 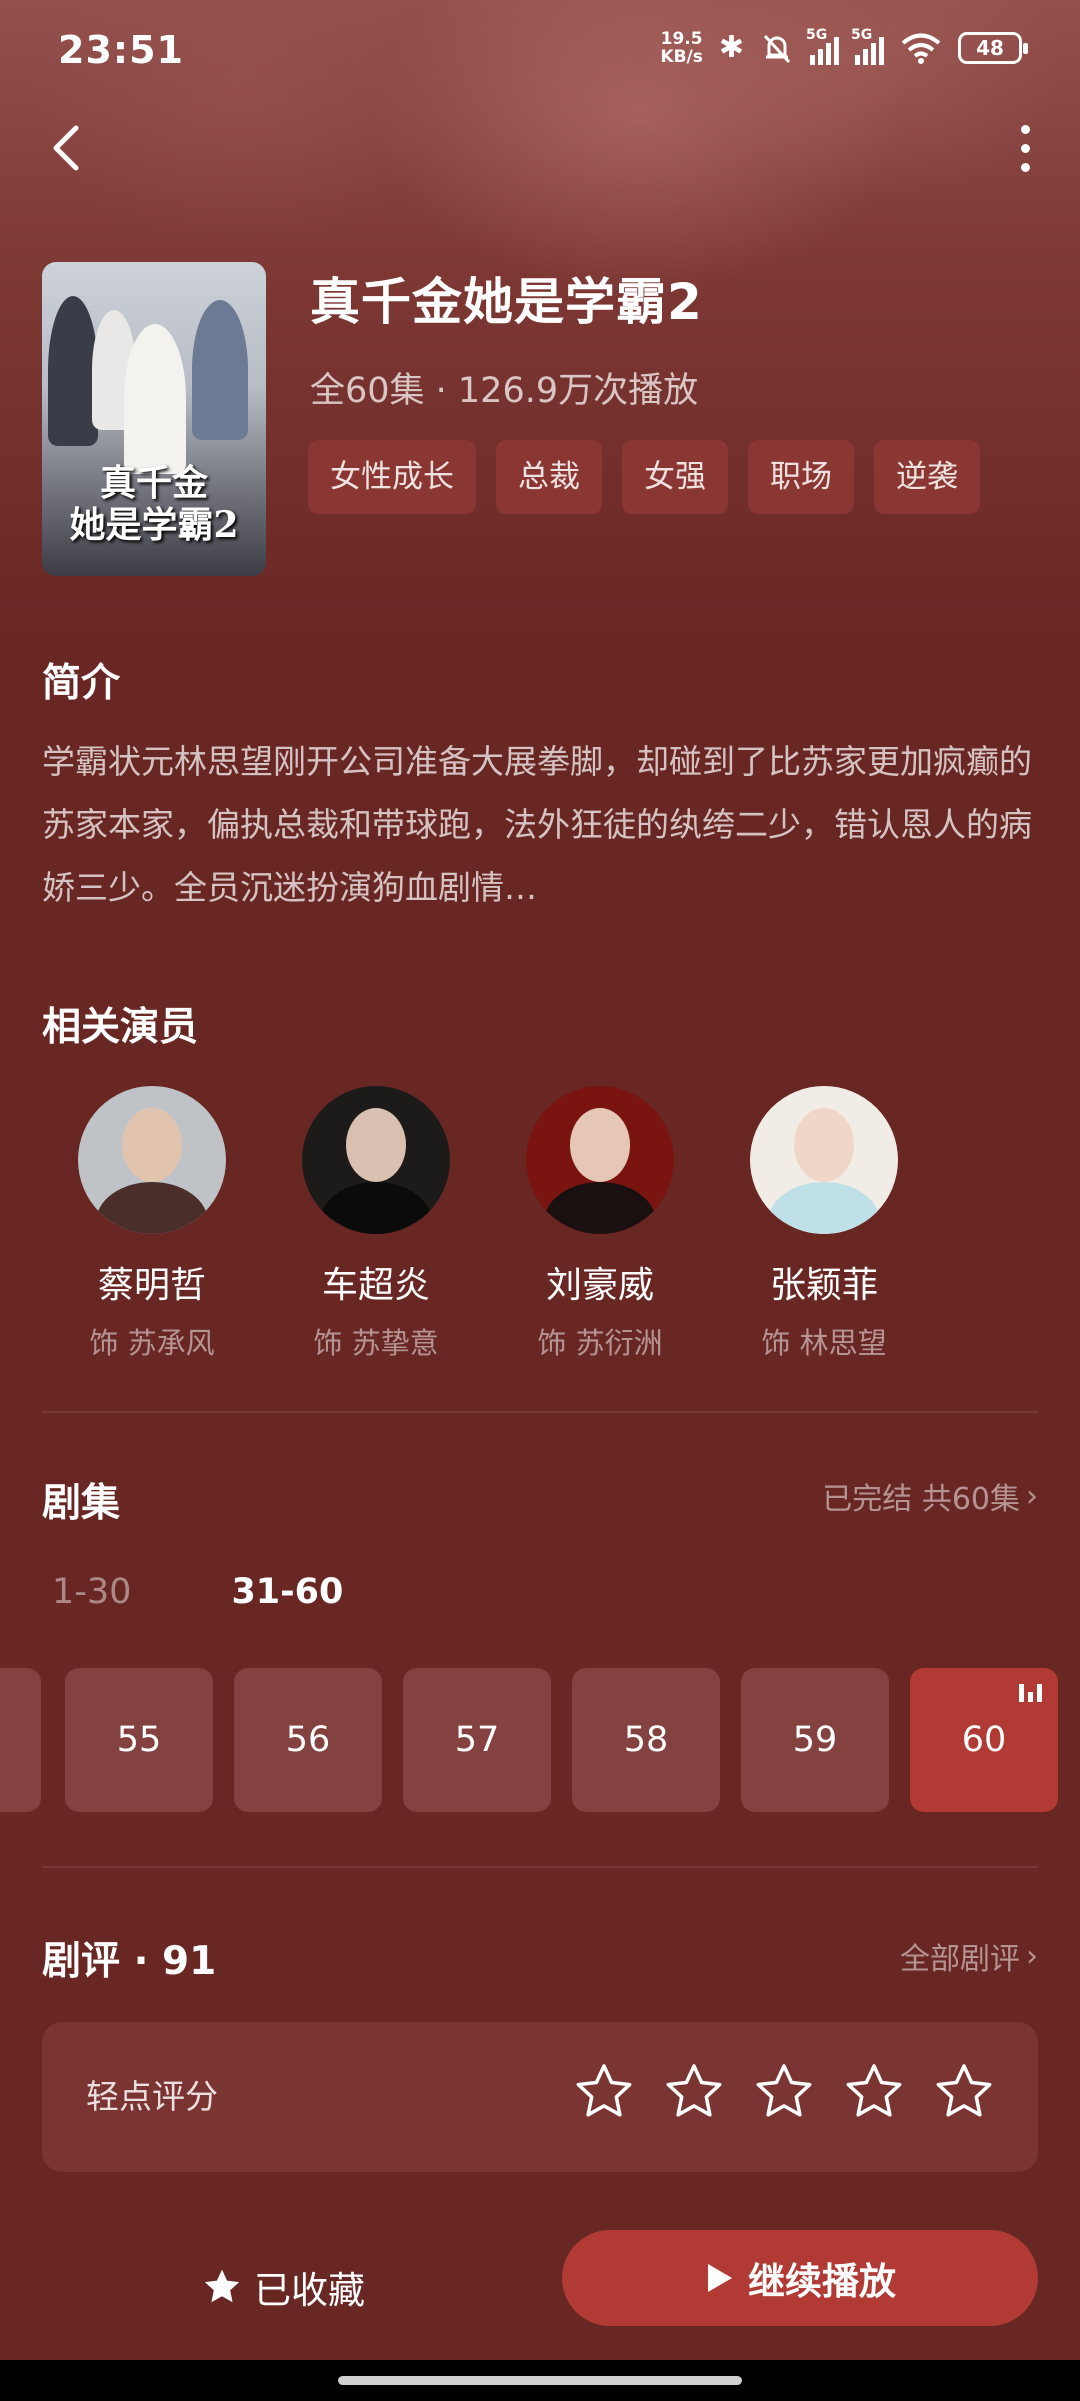 I want to click on drama-meta: 全60集 · 126.9万次播放, so click(x=504, y=391).